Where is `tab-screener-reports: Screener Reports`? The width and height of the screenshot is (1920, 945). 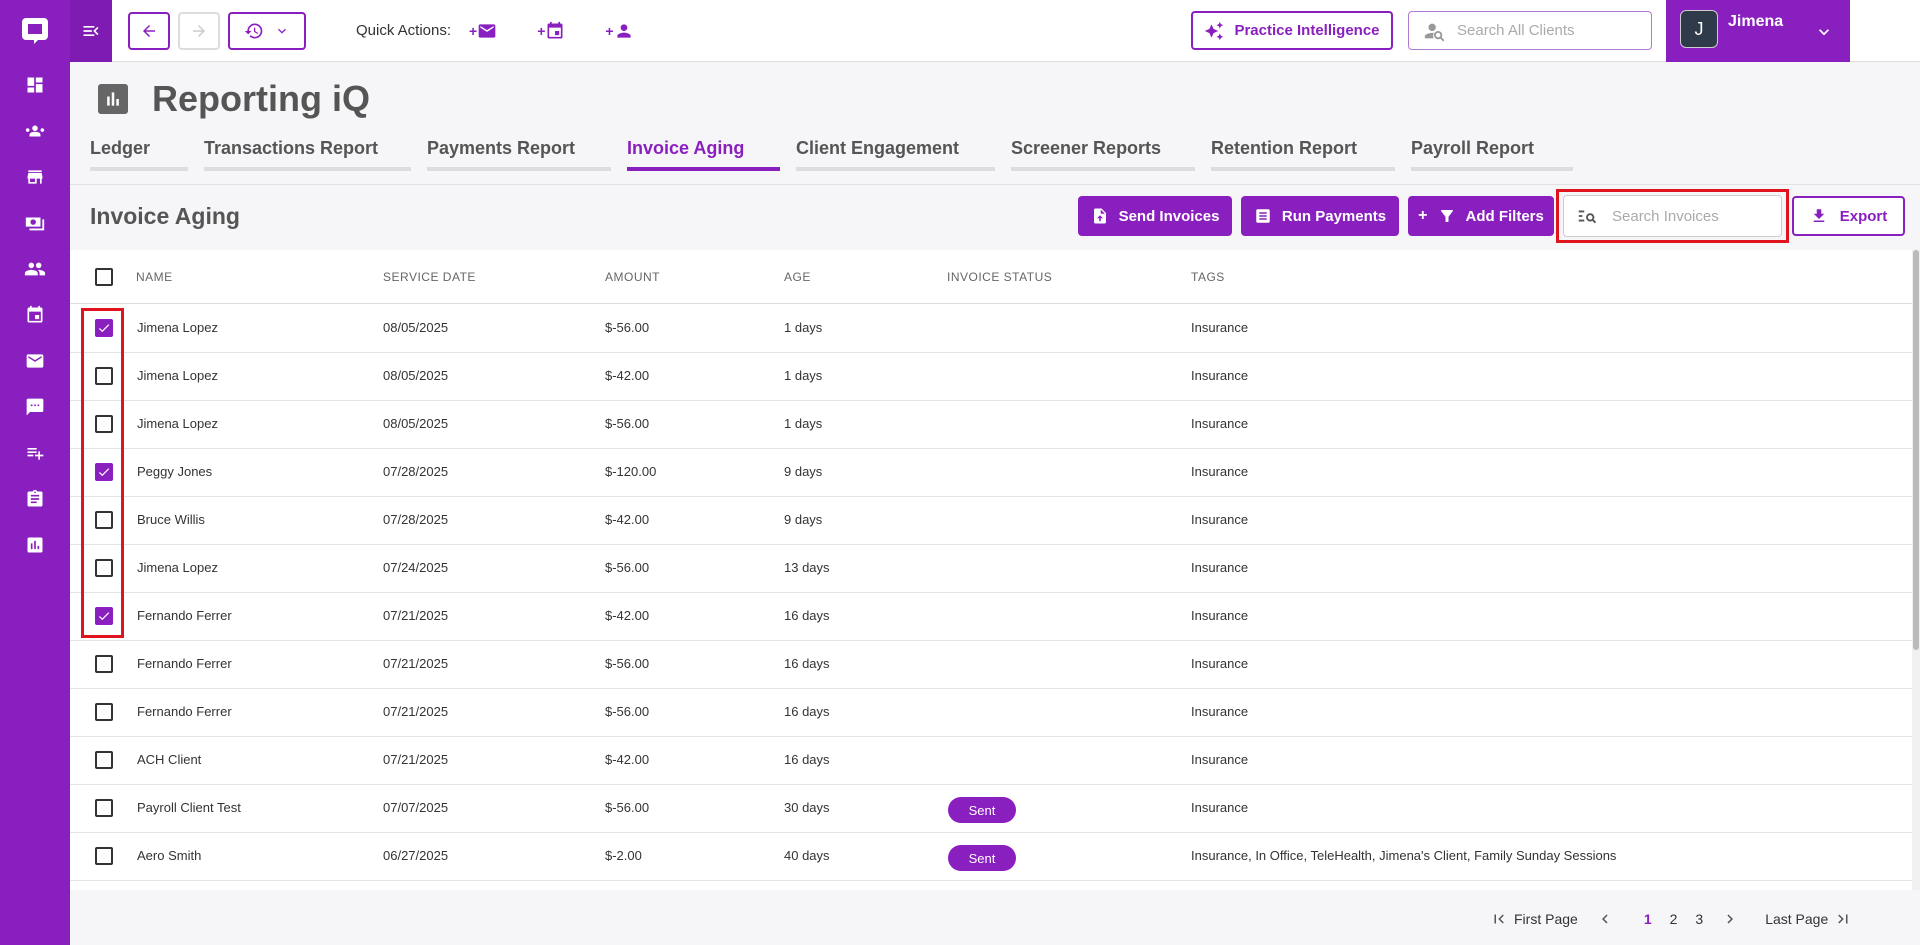
tab-screener-reports: Screener Reports is located at coordinates (1103, 154).